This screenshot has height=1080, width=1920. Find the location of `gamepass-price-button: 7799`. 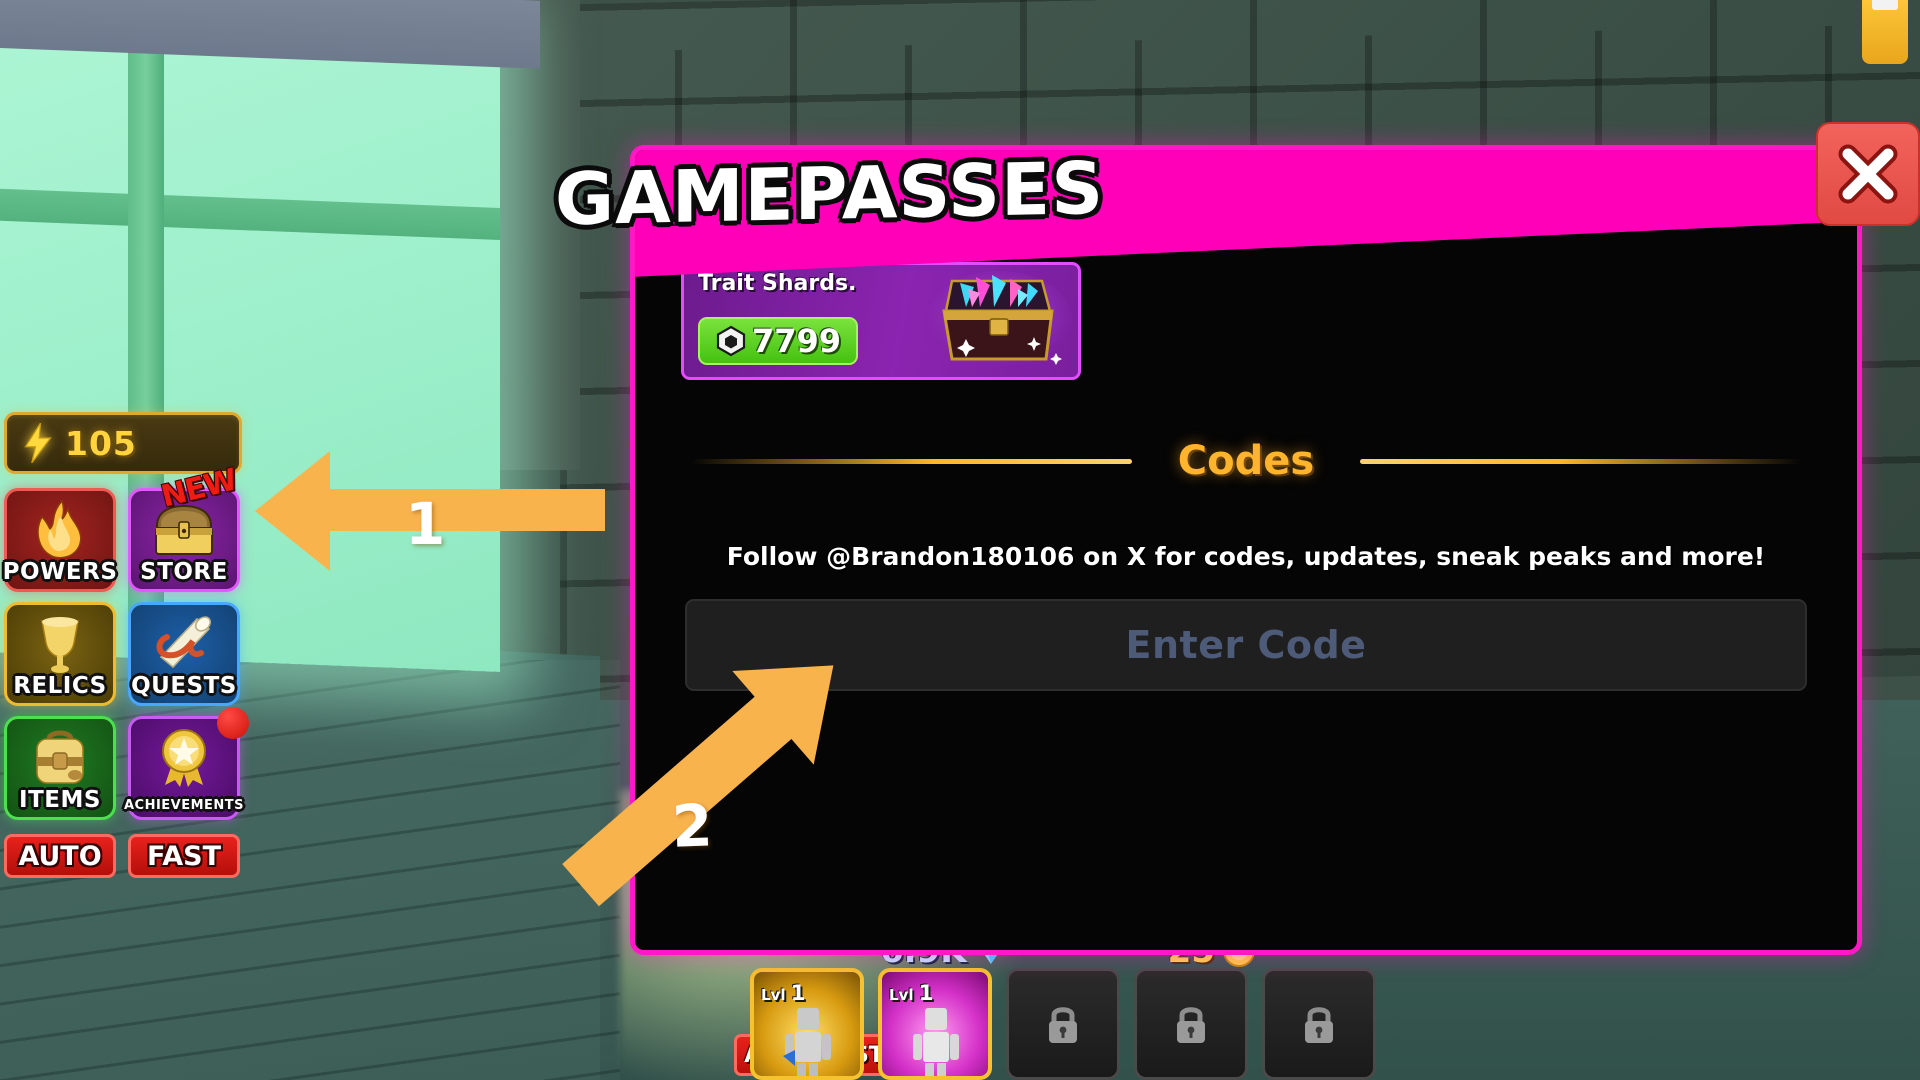

gamepass-price-button: 7799 is located at coordinates (778, 341).